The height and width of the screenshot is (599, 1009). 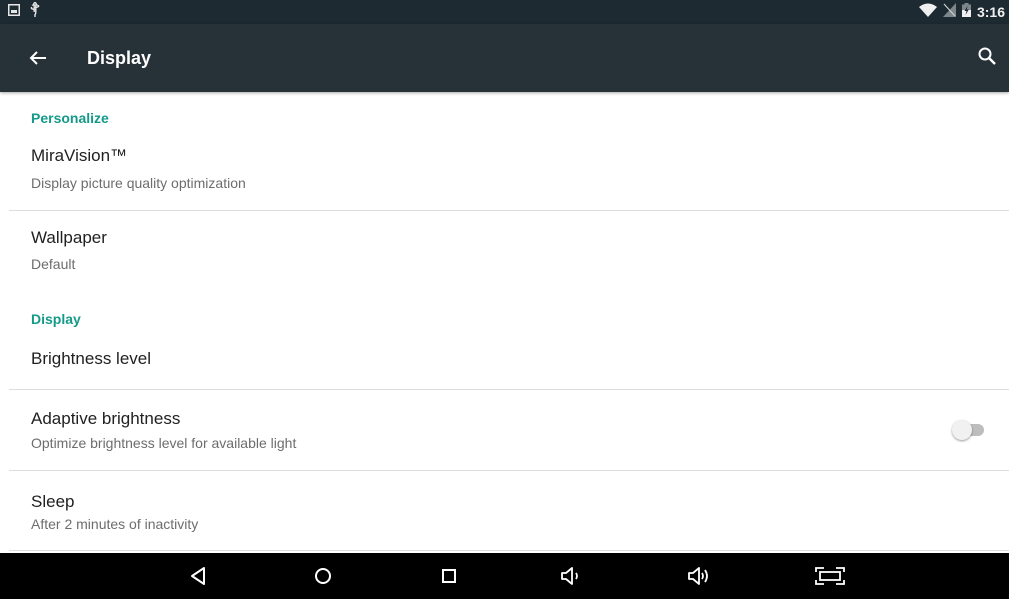 I want to click on setting-summary: After 2 minutes of inactivity, so click(x=115, y=524).